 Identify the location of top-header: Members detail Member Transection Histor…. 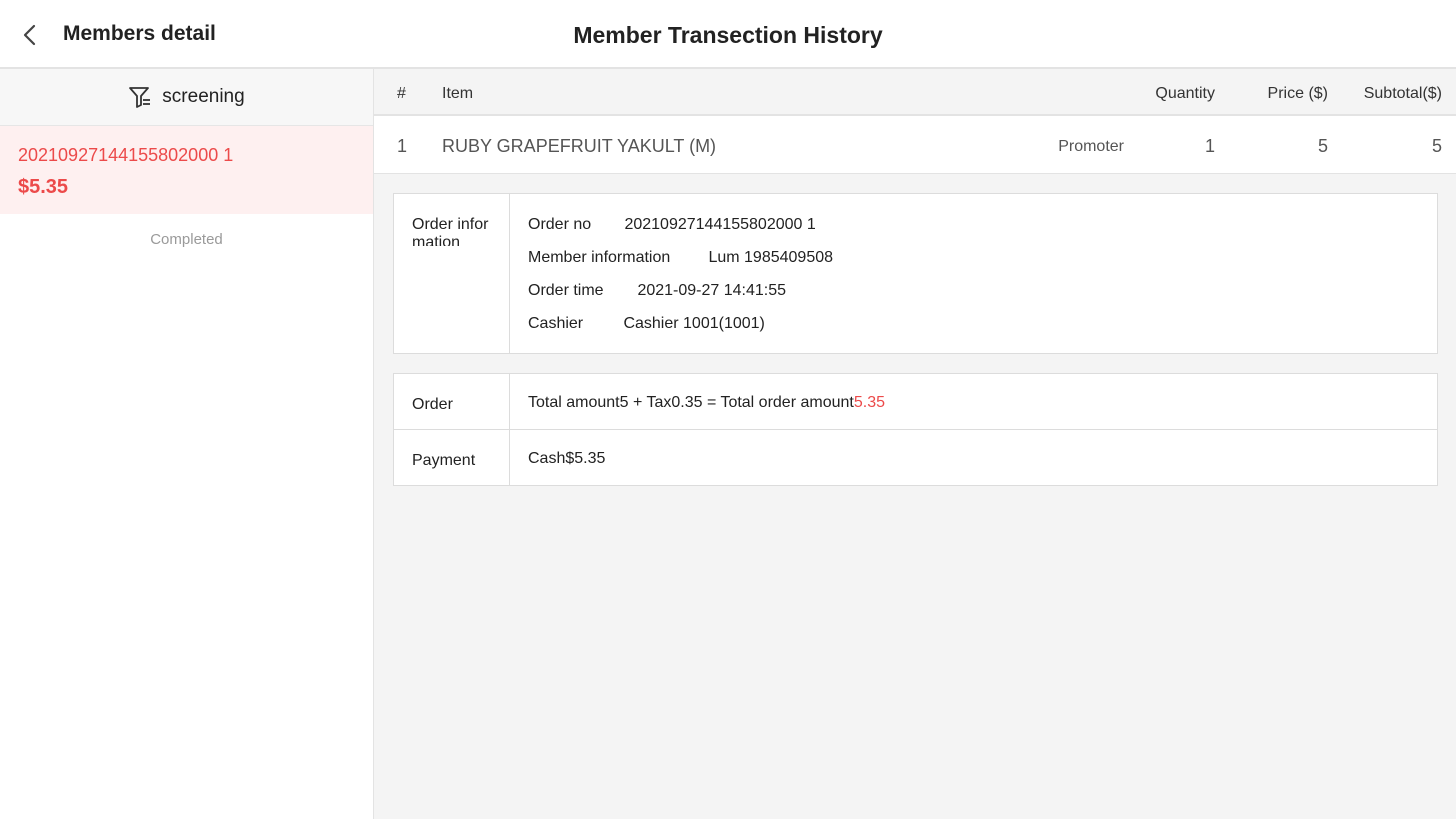
(728, 34).